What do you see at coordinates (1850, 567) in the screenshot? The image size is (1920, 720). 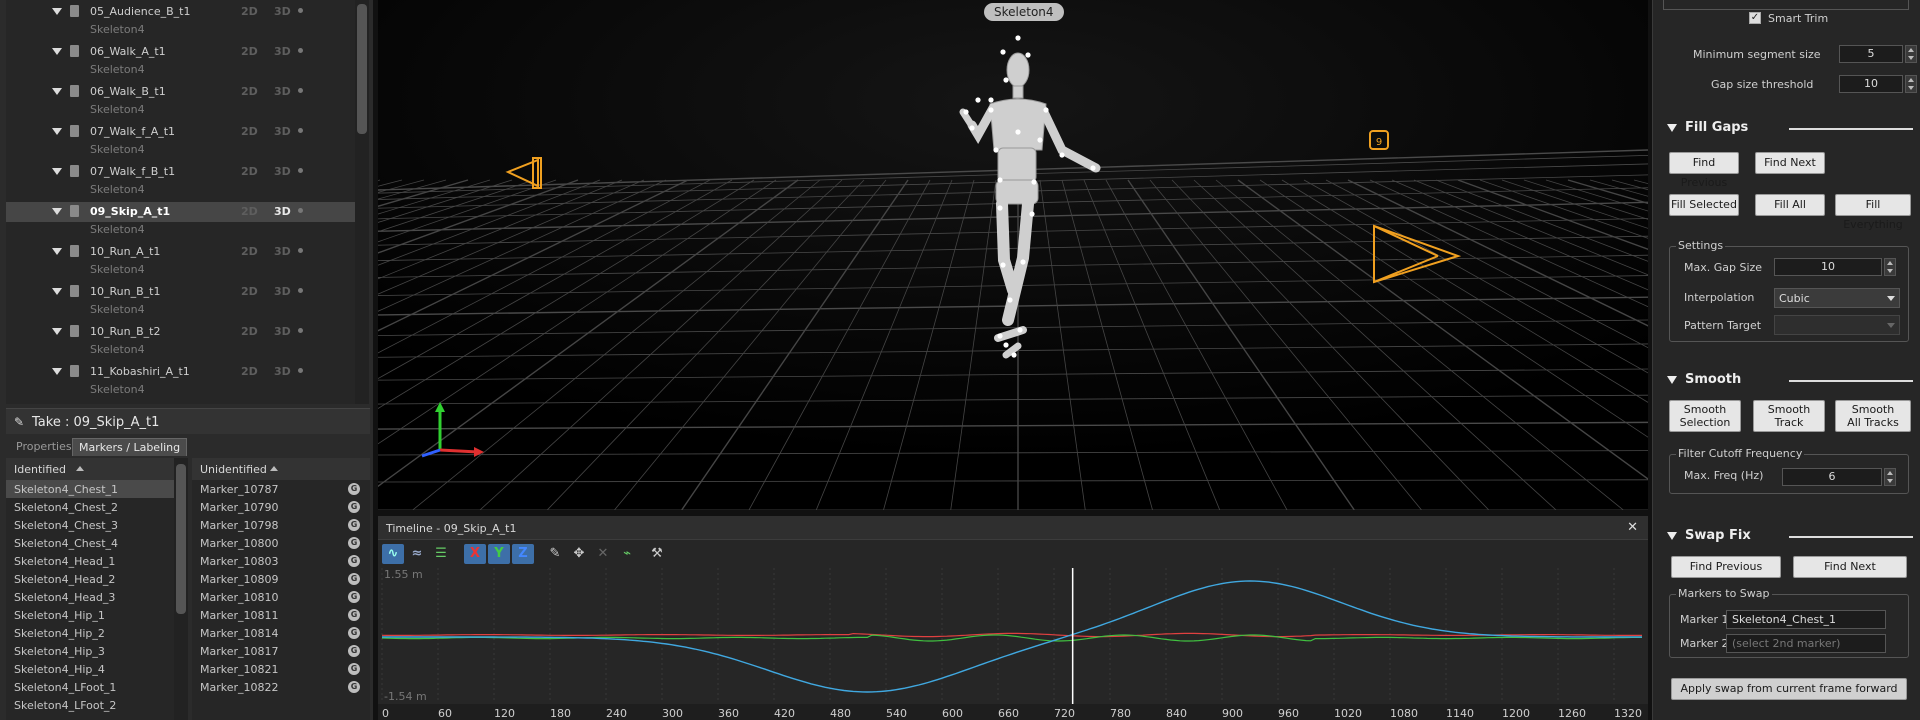 I see `swap-find-next-button: Find Next` at bounding box center [1850, 567].